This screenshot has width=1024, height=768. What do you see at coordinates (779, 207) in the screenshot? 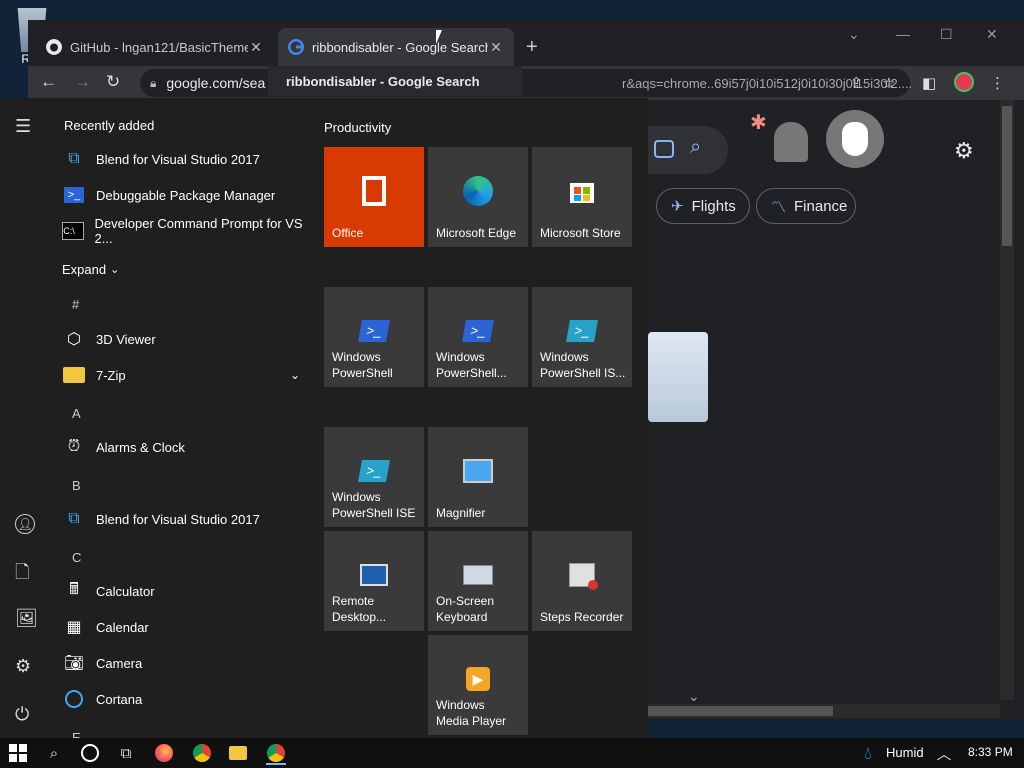
I see `finance-chart-icon: 〽` at bounding box center [779, 207].